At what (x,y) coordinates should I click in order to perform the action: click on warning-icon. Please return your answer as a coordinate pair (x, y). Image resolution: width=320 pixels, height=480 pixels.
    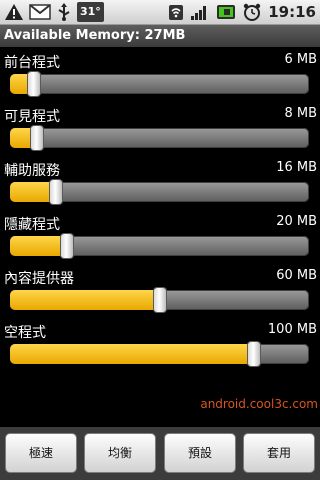
    Looking at the image, I should click on (14, 12).